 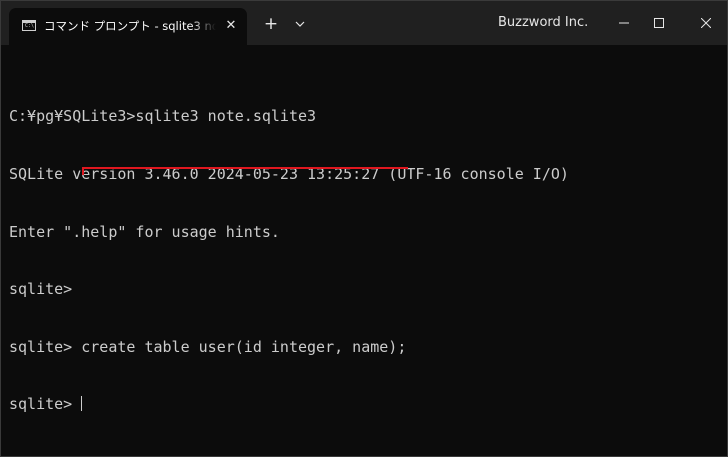 I want to click on plus-icon: +, so click(x=271, y=24).